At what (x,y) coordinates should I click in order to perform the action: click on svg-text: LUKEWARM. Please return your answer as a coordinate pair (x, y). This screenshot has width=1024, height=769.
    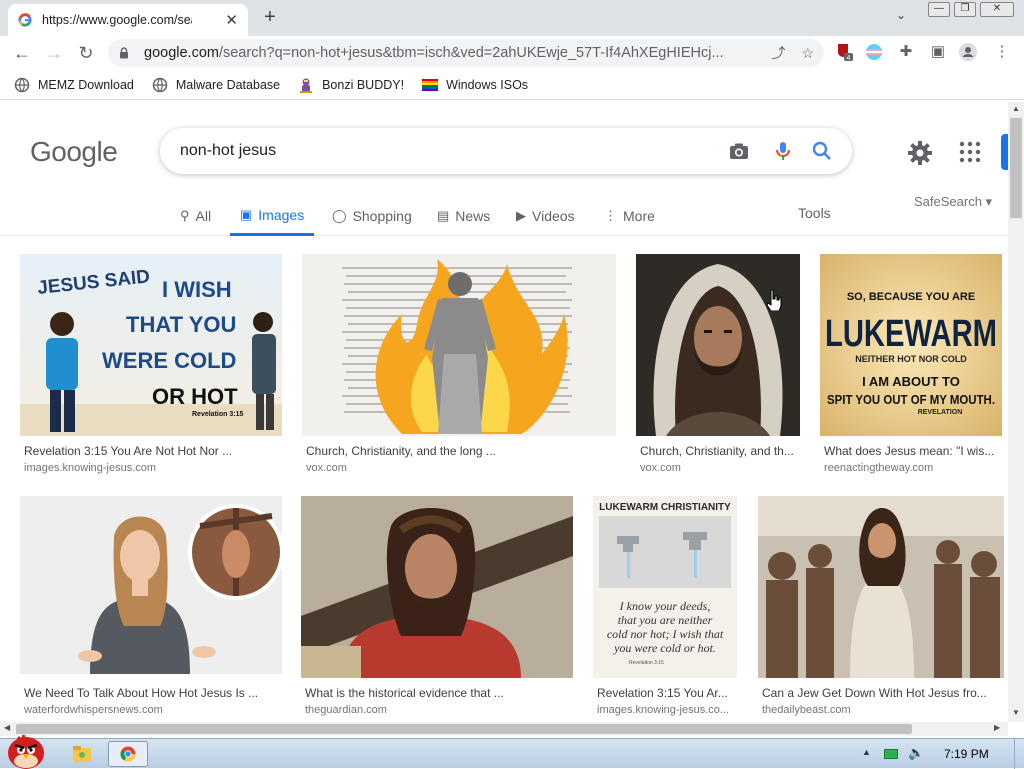
    Looking at the image, I should click on (911, 334).